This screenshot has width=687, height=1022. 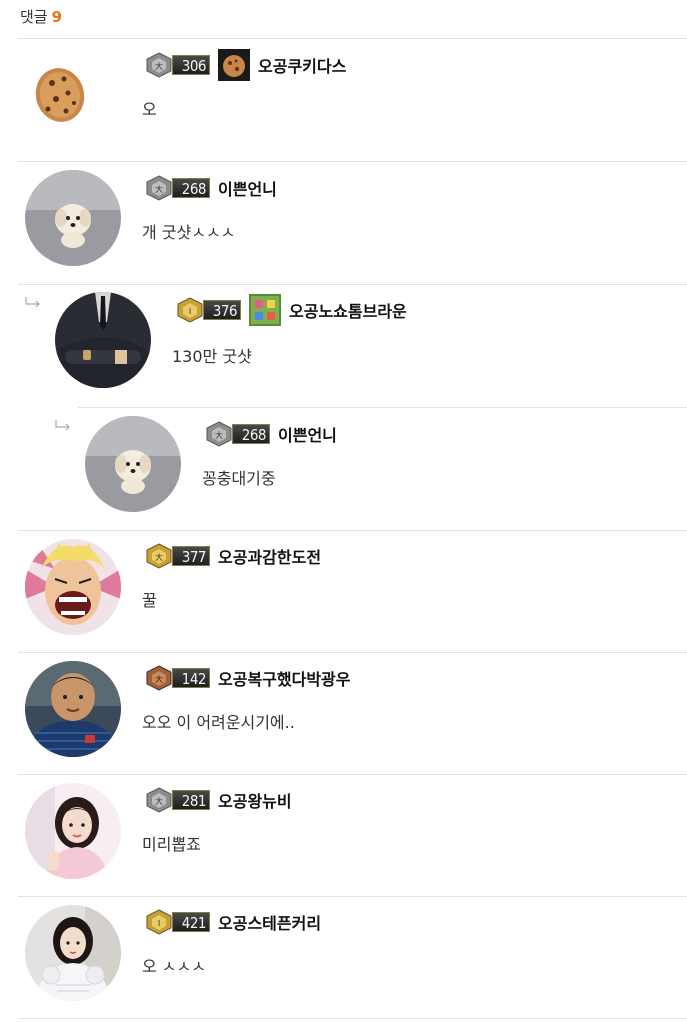 I want to click on nickname: 오공노쇼톰브라운, so click(x=348, y=310).